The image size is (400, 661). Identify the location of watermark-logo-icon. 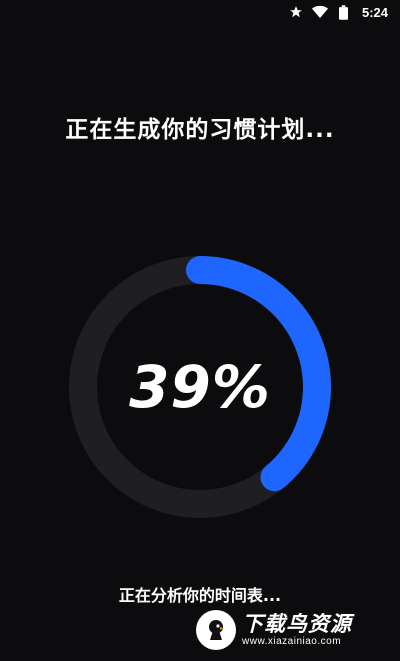
(216, 630).